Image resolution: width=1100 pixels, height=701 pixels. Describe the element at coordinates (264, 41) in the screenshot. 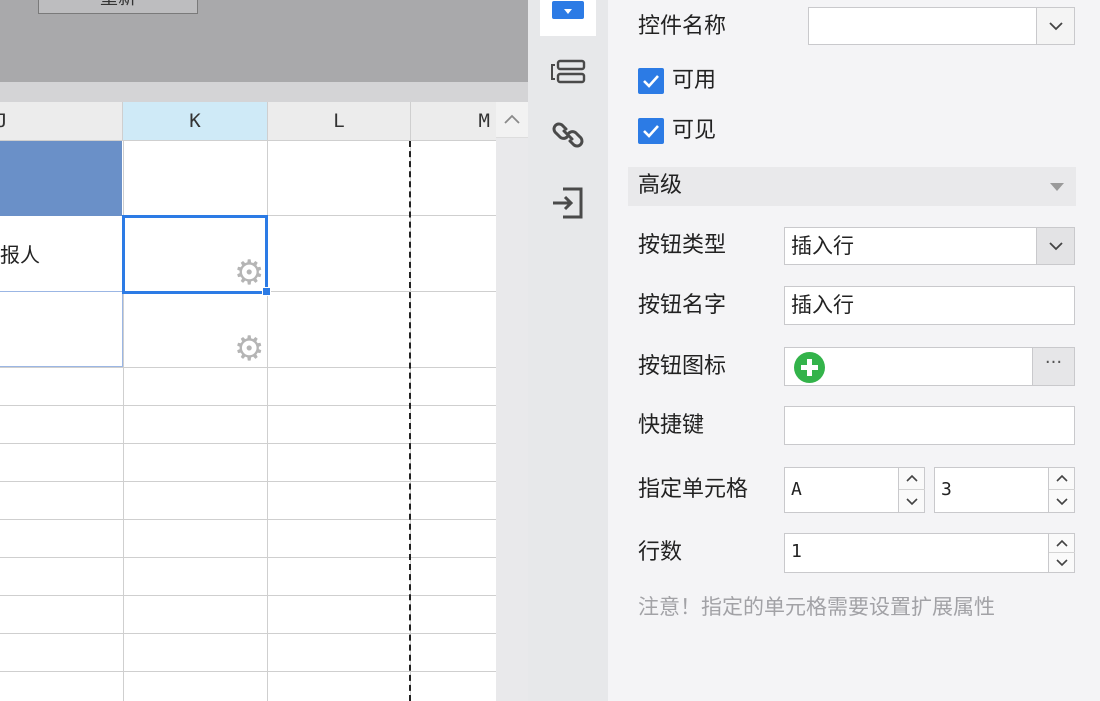

I see `form-preview-area: 重新` at that location.